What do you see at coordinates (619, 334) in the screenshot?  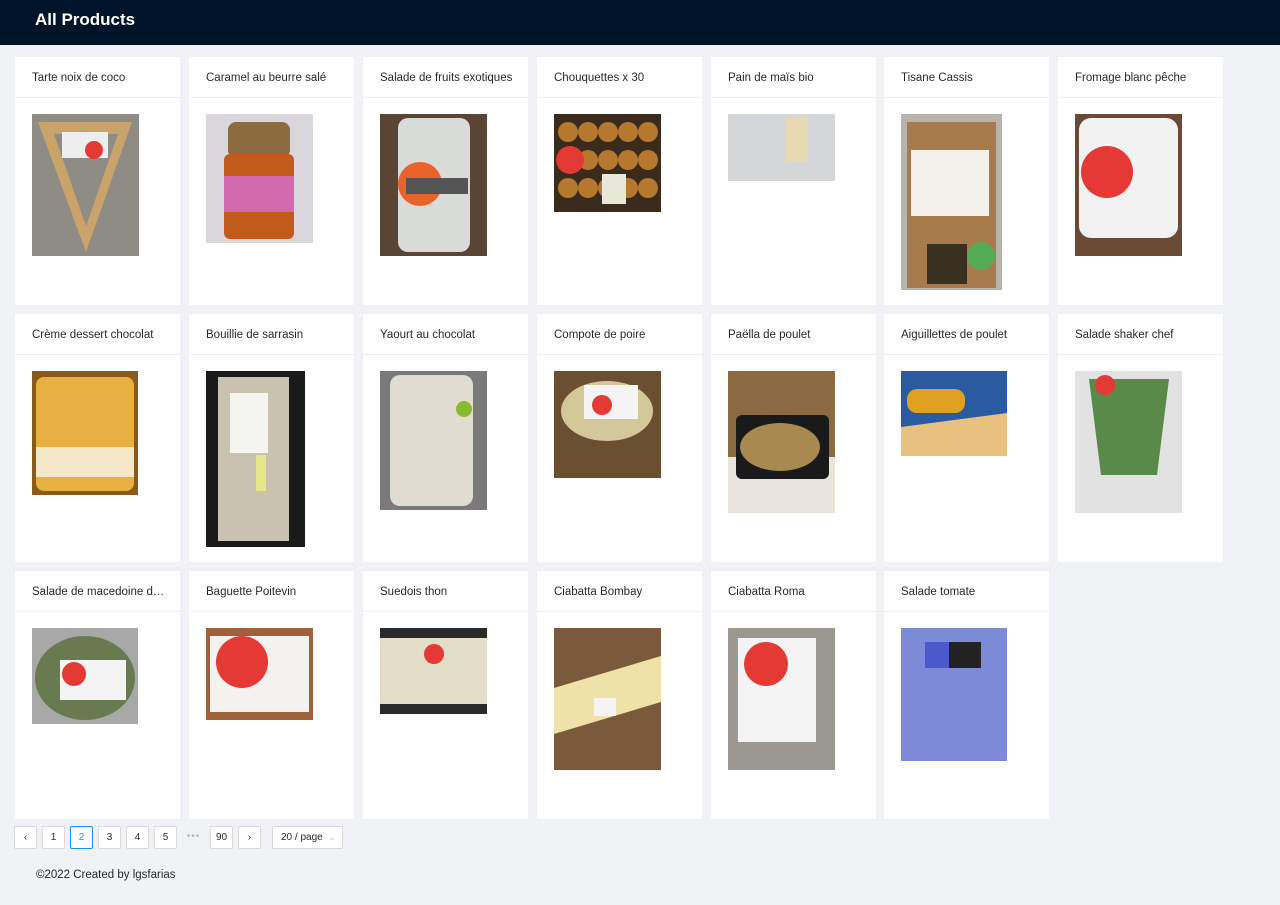 I see `product-title: Compote de poire` at bounding box center [619, 334].